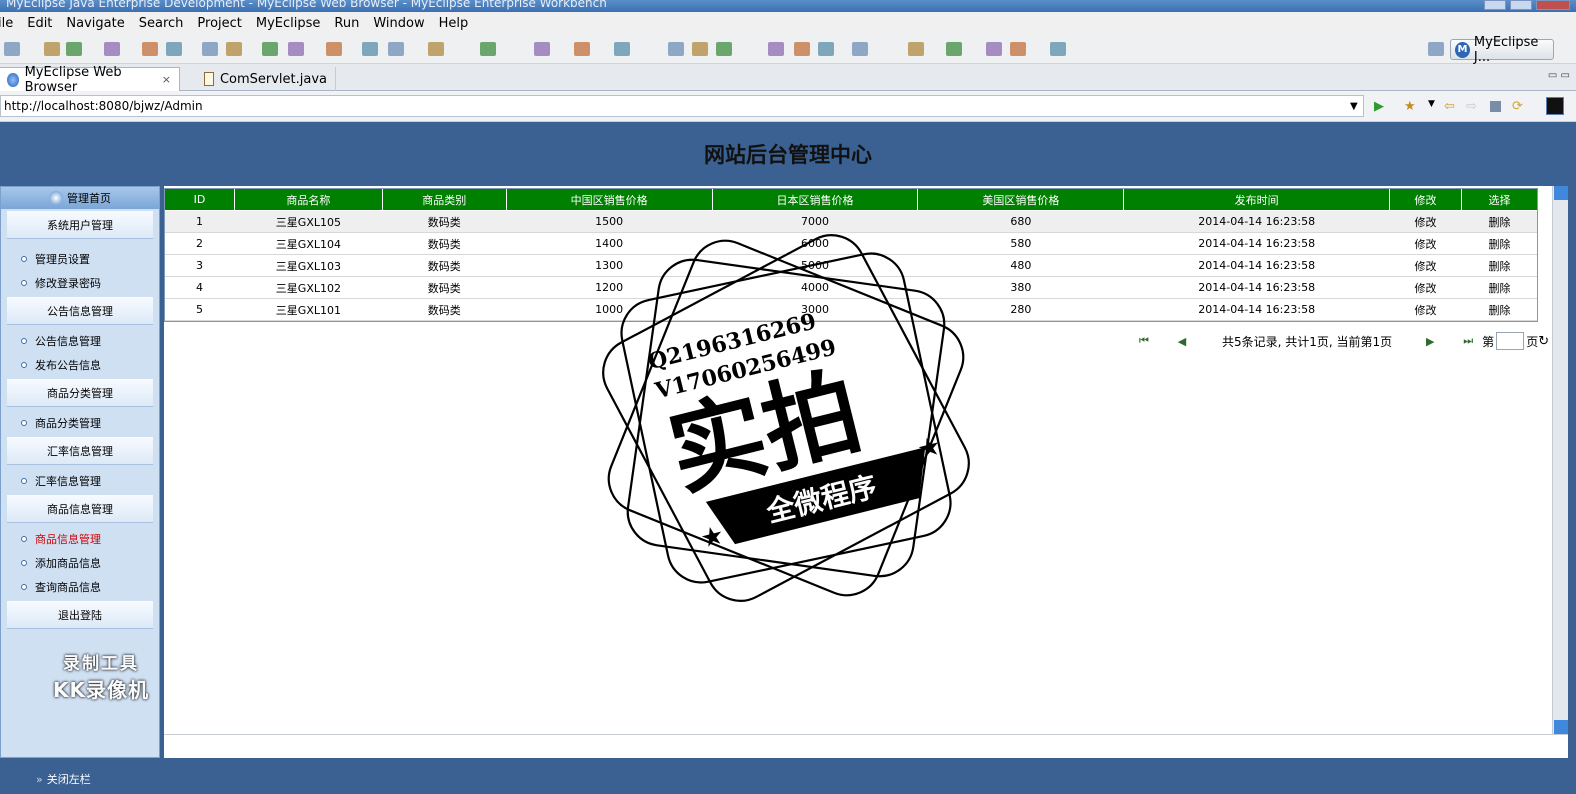 The image size is (1576, 794). Describe the element at coordinates (1495, 5) in the screenshot. I see `minimize-button` at that location.